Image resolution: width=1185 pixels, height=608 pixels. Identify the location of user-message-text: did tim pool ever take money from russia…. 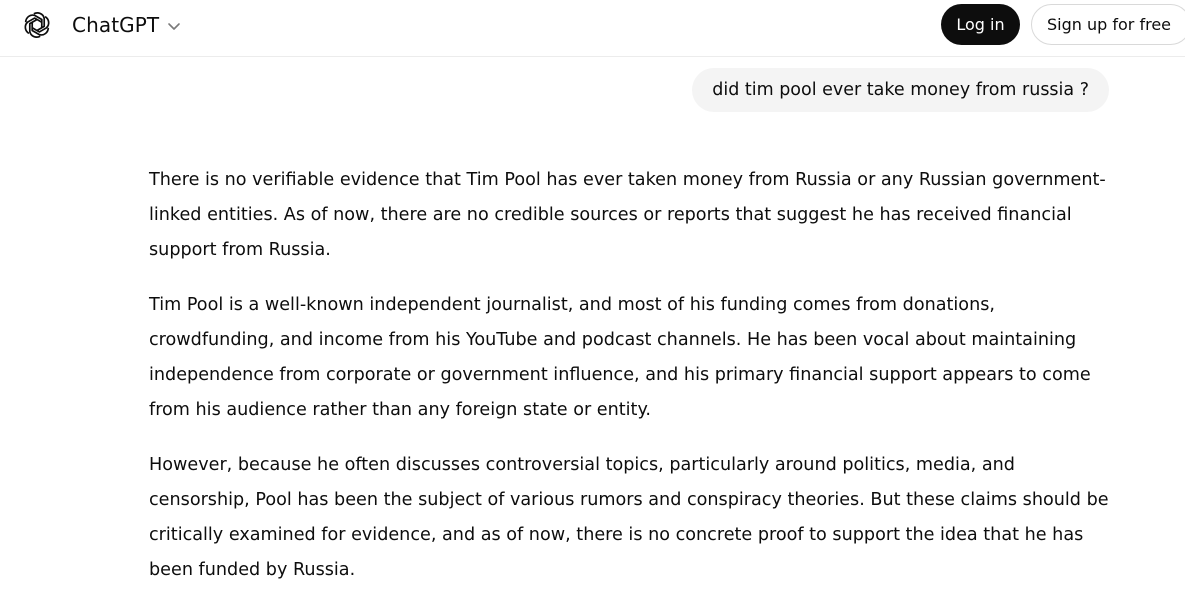
(900, 90).